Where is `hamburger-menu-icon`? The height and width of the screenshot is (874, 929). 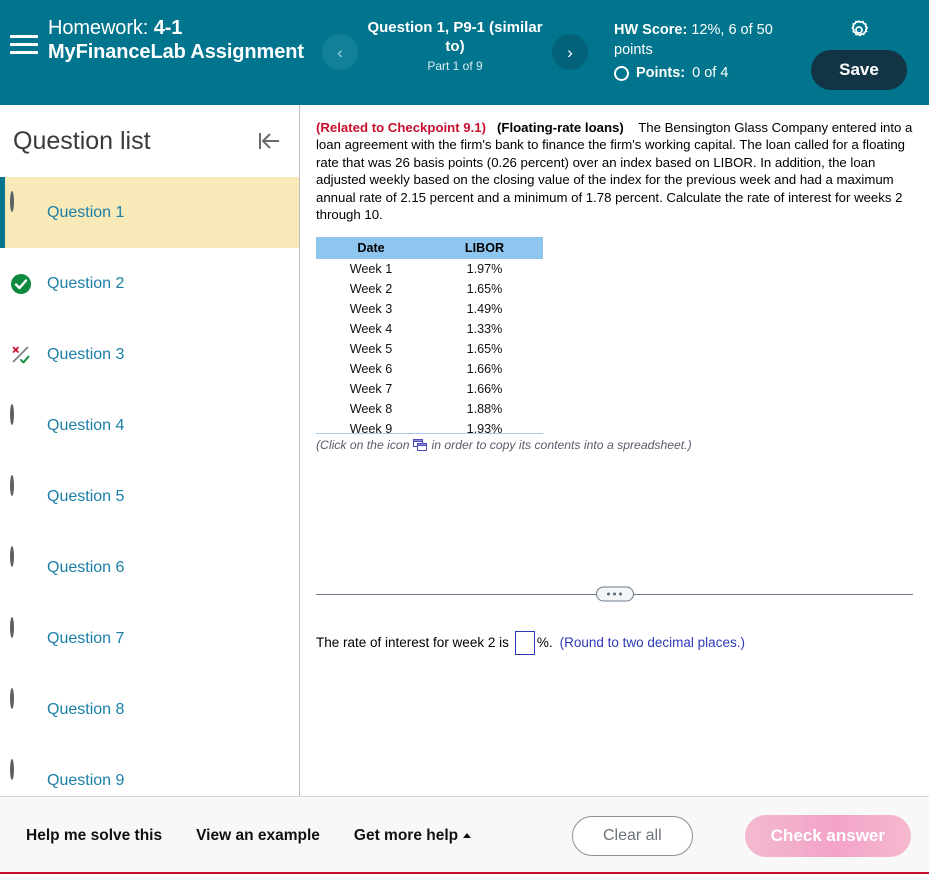 hamburger-menu-icon is located at coordinates (27, 44).